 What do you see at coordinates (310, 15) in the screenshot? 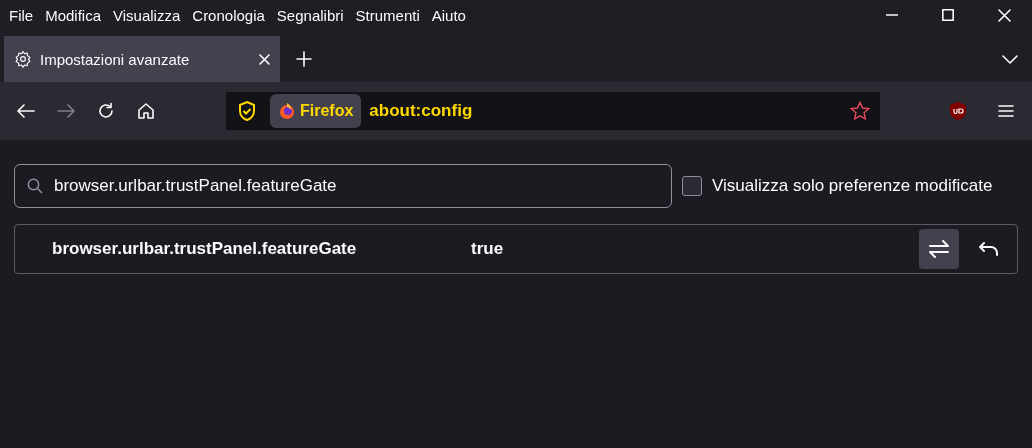
I see `menu-item: Segnalibri` at bounding box center [310, 15].